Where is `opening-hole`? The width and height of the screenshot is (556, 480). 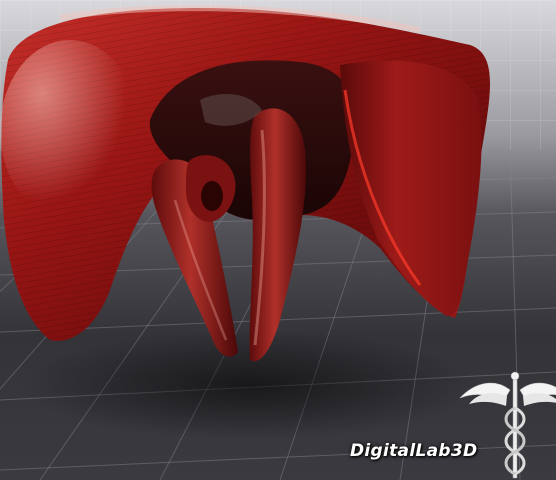 opening-hole is located at coordinates (212, 196).